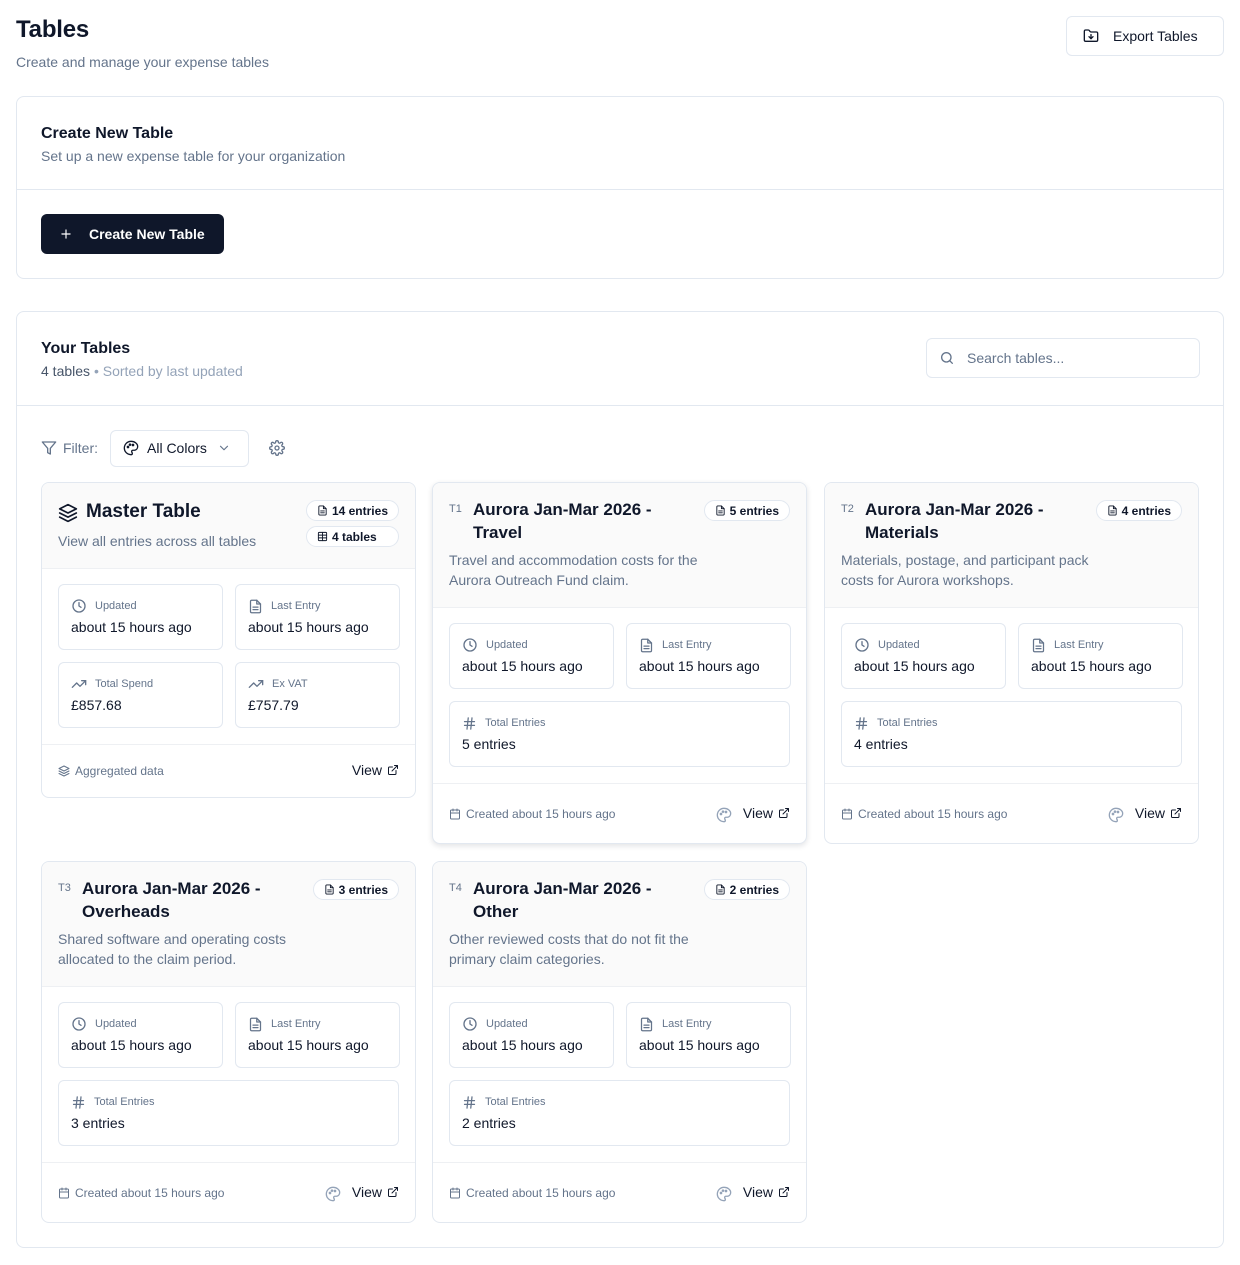 This screenshot has height=1265, width=1240. Describe the element at coordinates (489, 744) in the screenshot. I see `stat-value: 5 entries` at that location.